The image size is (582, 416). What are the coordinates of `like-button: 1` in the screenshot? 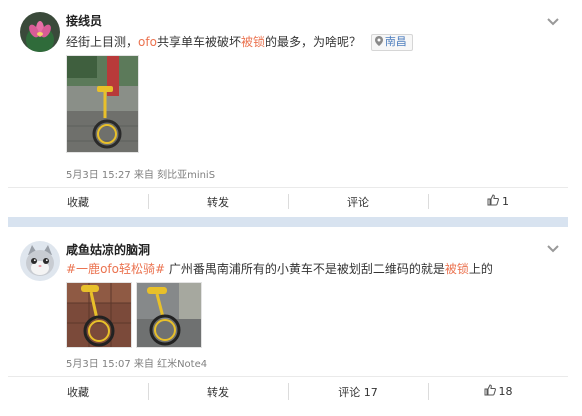 It's located at (498, 201).